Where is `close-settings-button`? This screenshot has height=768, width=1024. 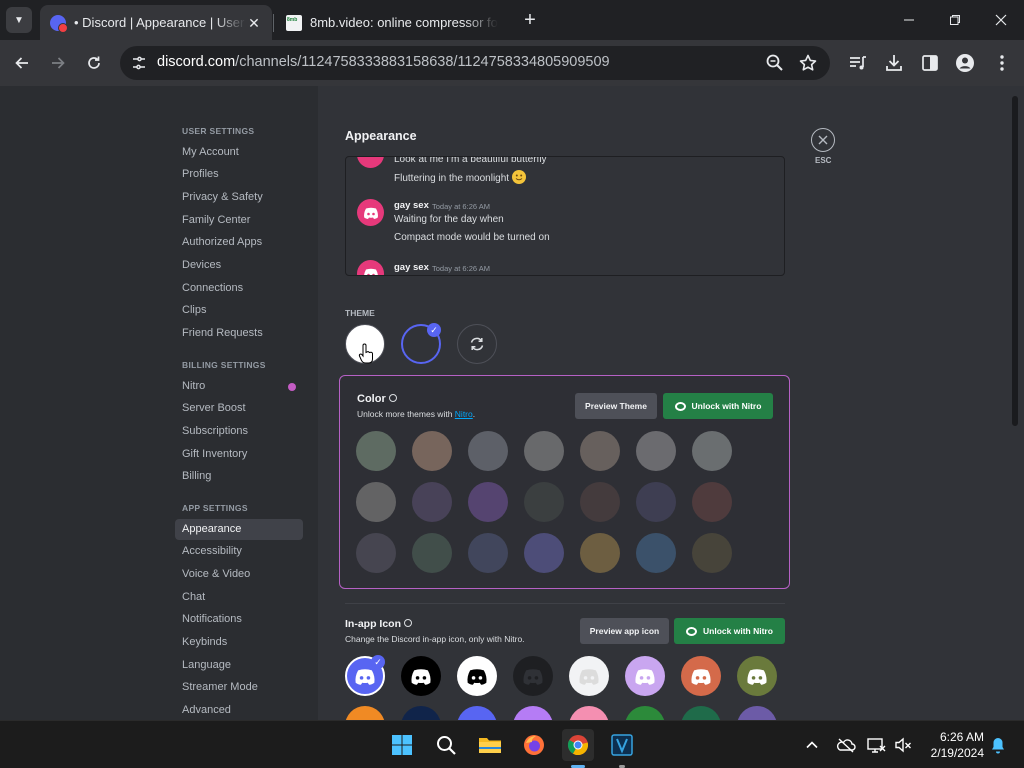
close-settings-button is located at coordinates (823, 140).